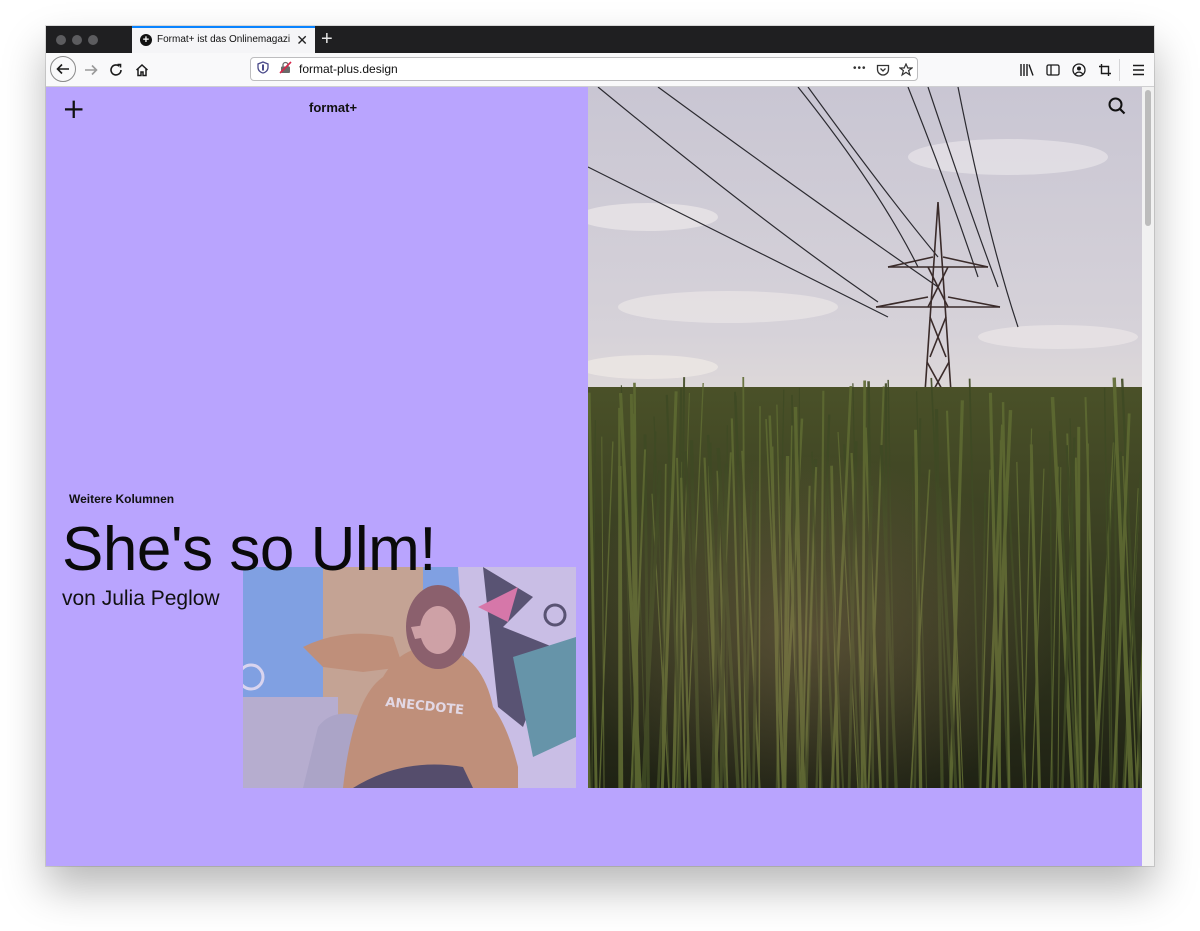 The height and width of the screenshot is (931, 1200). What do you see at coordinates (73, 109) in the screenshot?
I see `menu-plus-button: +` at bounding box center [73, 109].